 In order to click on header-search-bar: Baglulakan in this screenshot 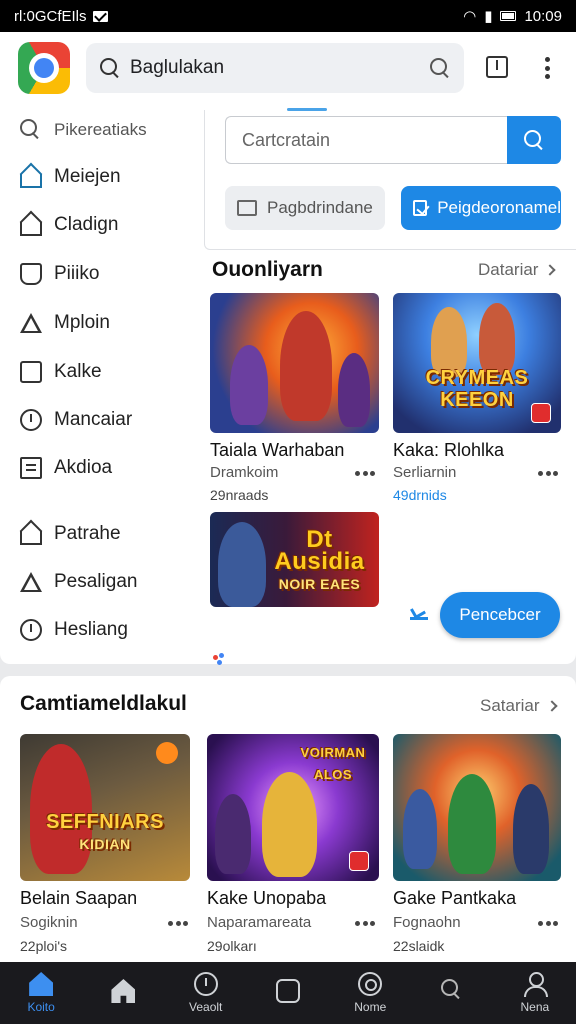, I will do `click(275, 68)`.